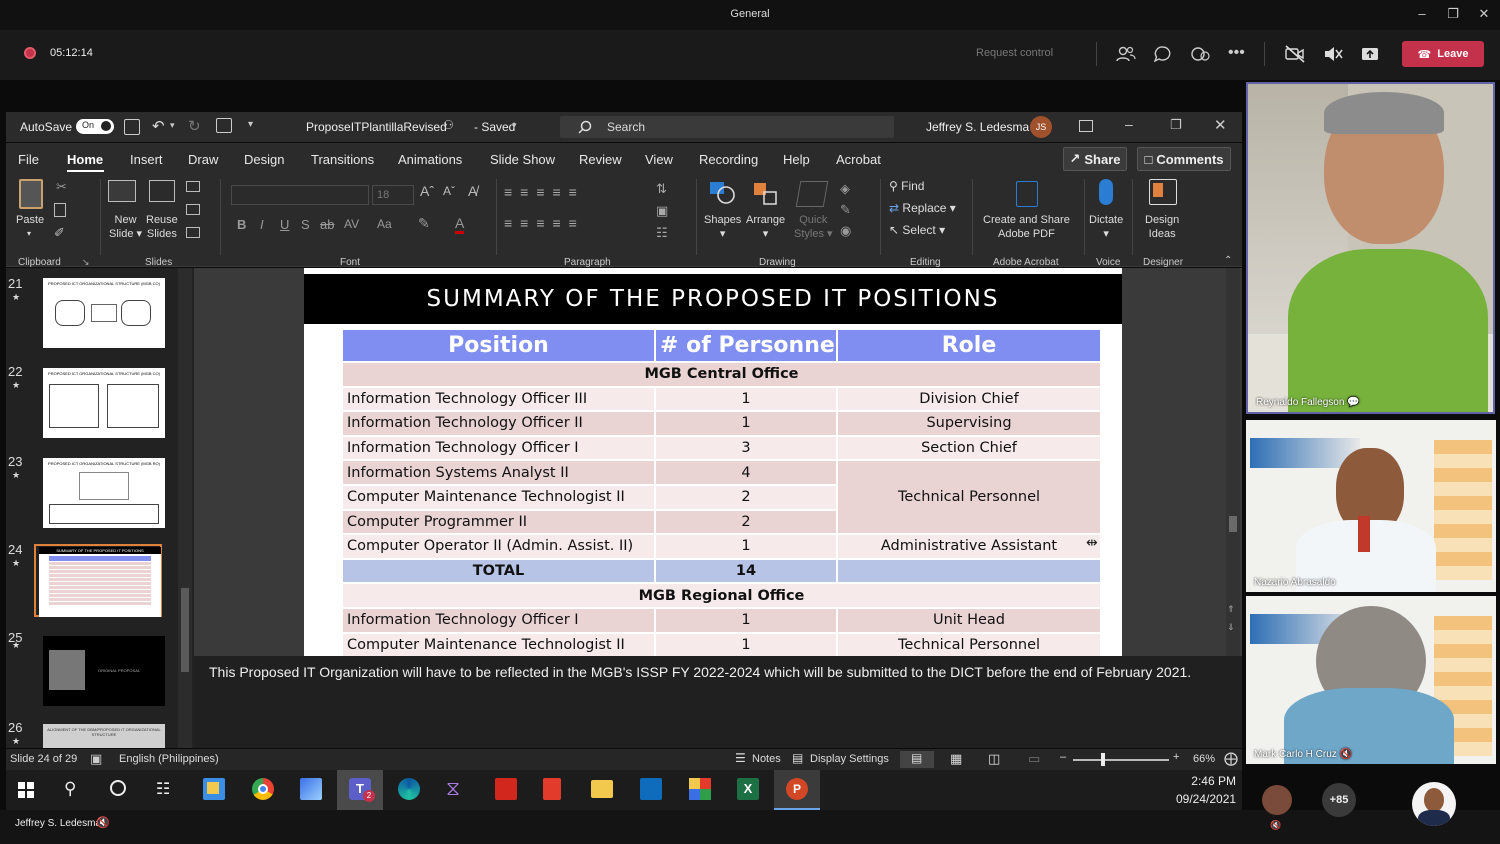  Describe the element at coordinates (766, 194) in the screenshot. I see `arrange-icon` at that location.